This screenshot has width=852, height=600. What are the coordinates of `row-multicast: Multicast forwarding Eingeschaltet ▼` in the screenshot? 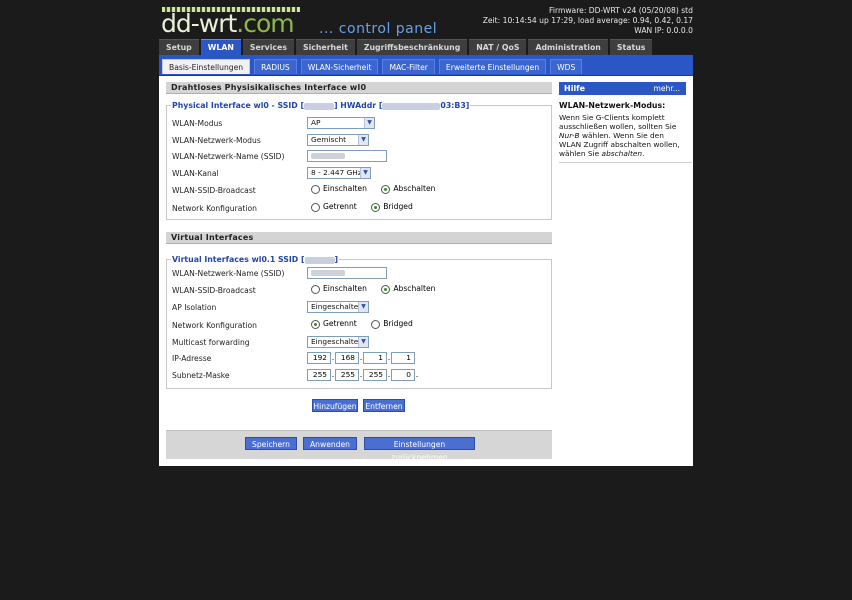 It's located at (359, 343).